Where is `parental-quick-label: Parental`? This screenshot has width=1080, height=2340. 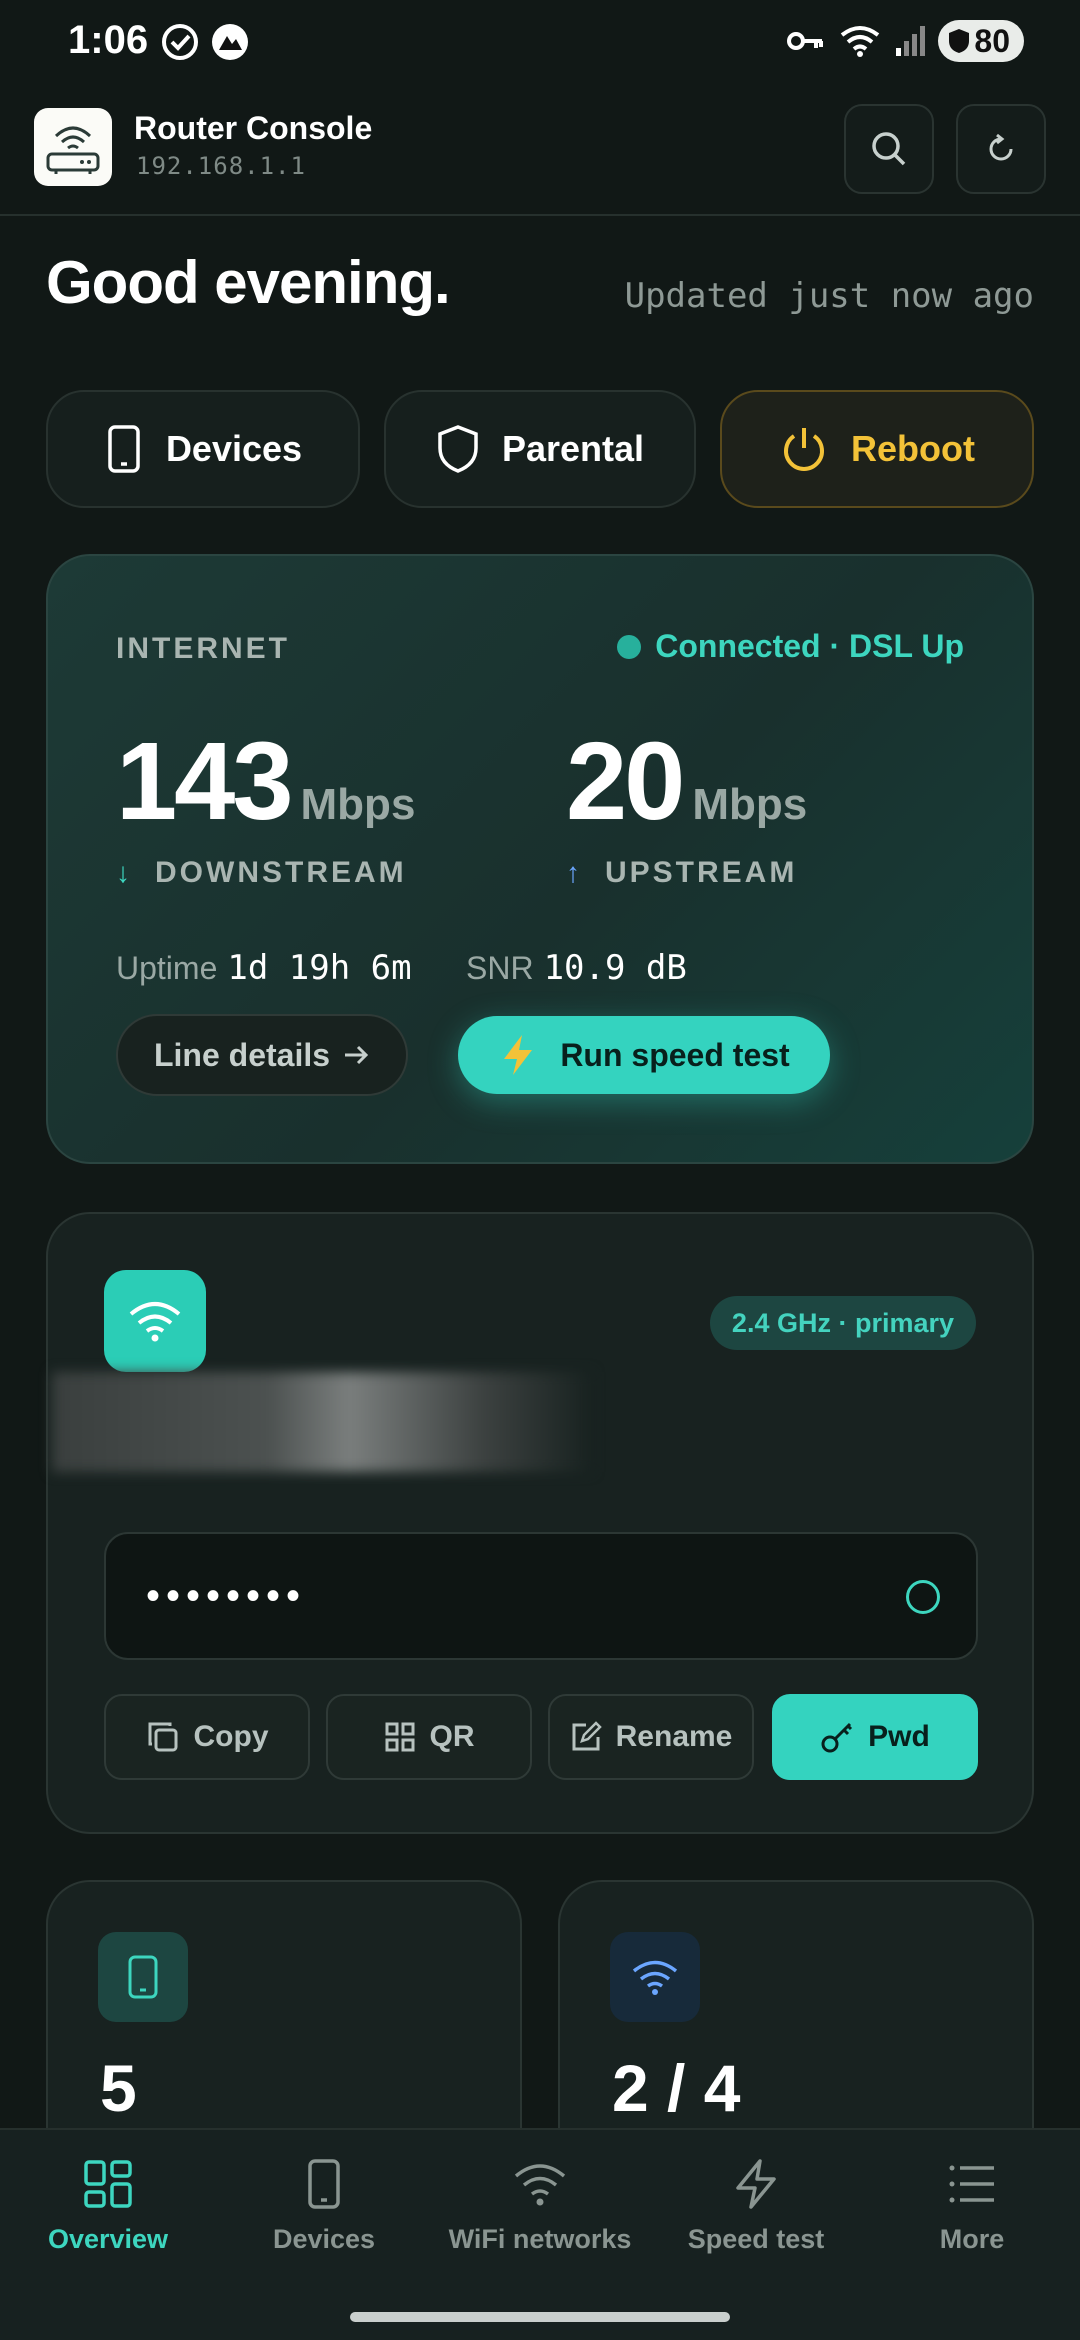 parental-quick-label: Parental is located at coordinates (573, 448).